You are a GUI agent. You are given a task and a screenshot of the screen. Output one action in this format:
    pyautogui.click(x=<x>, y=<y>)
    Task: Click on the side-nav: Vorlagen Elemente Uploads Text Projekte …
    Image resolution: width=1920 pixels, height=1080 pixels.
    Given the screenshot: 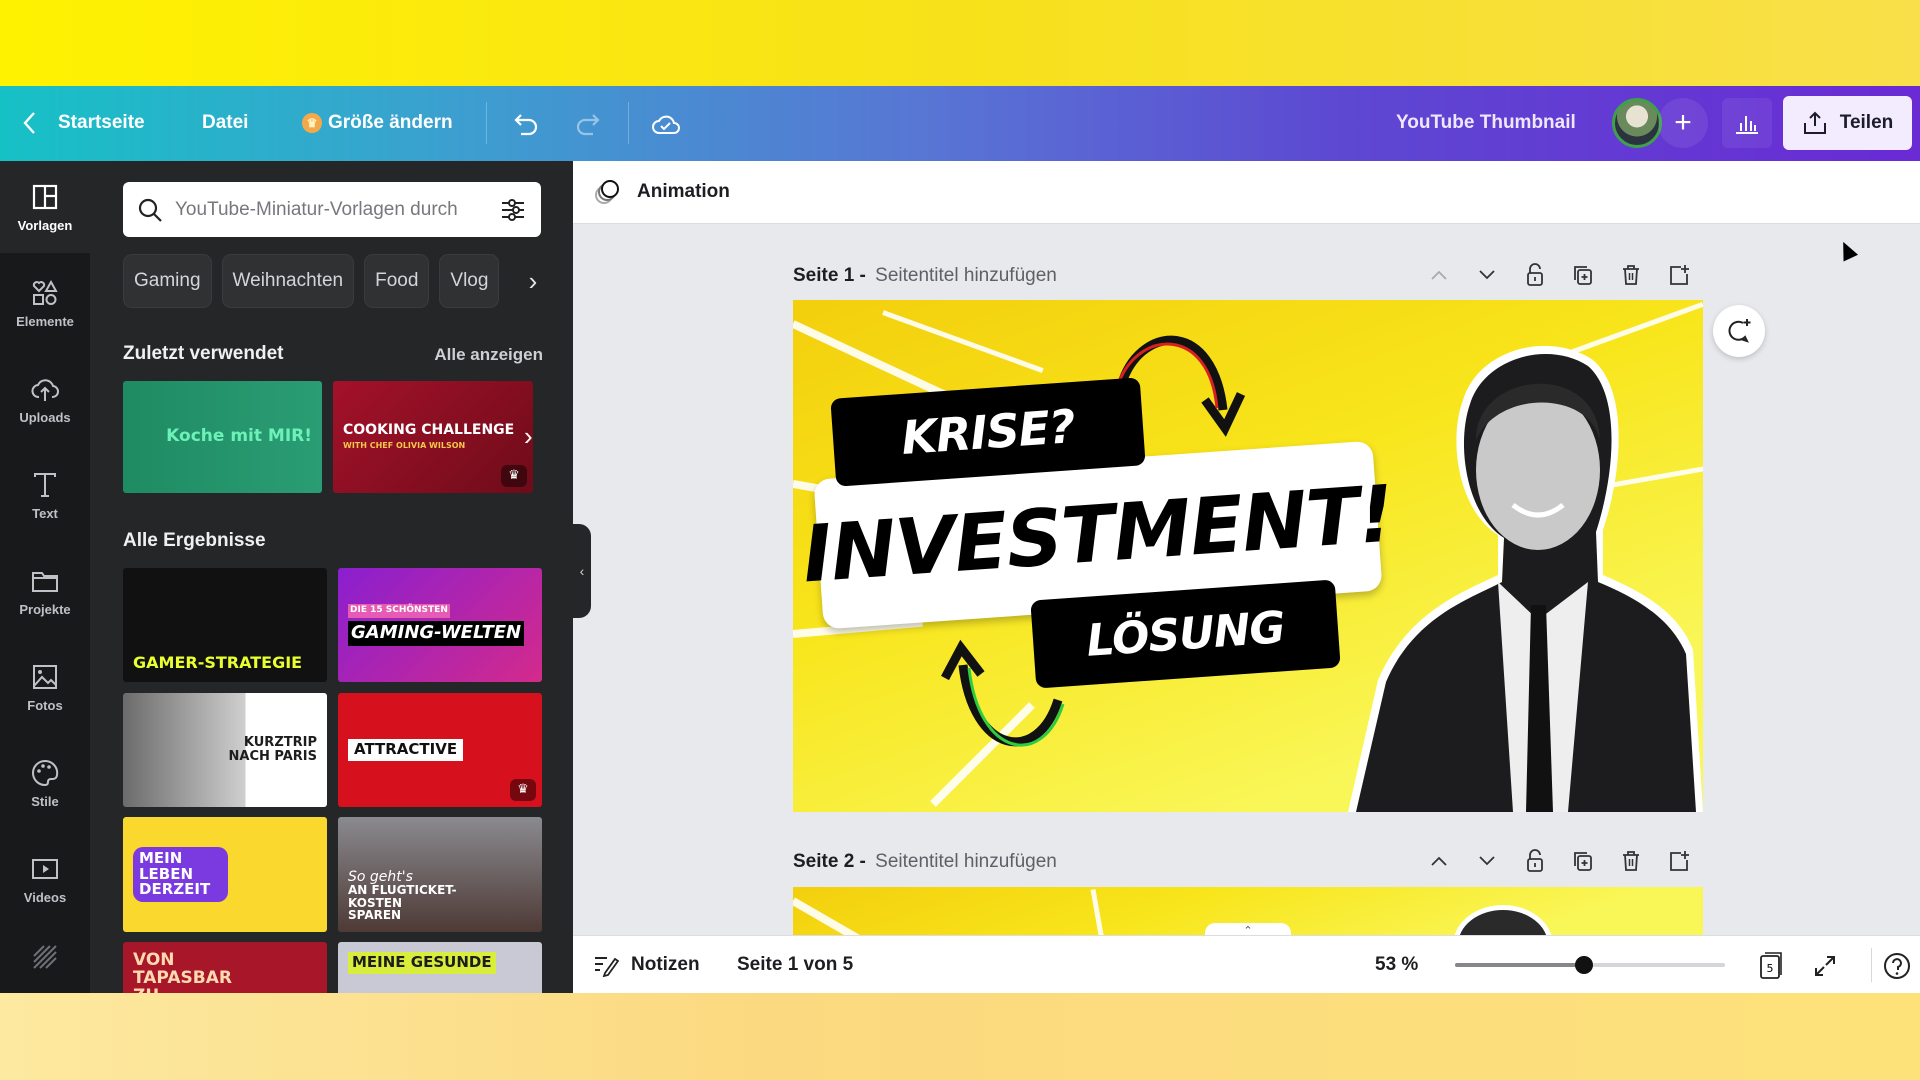 What is the action you would take?
    pyautogui.click(x=45, y=577)
    